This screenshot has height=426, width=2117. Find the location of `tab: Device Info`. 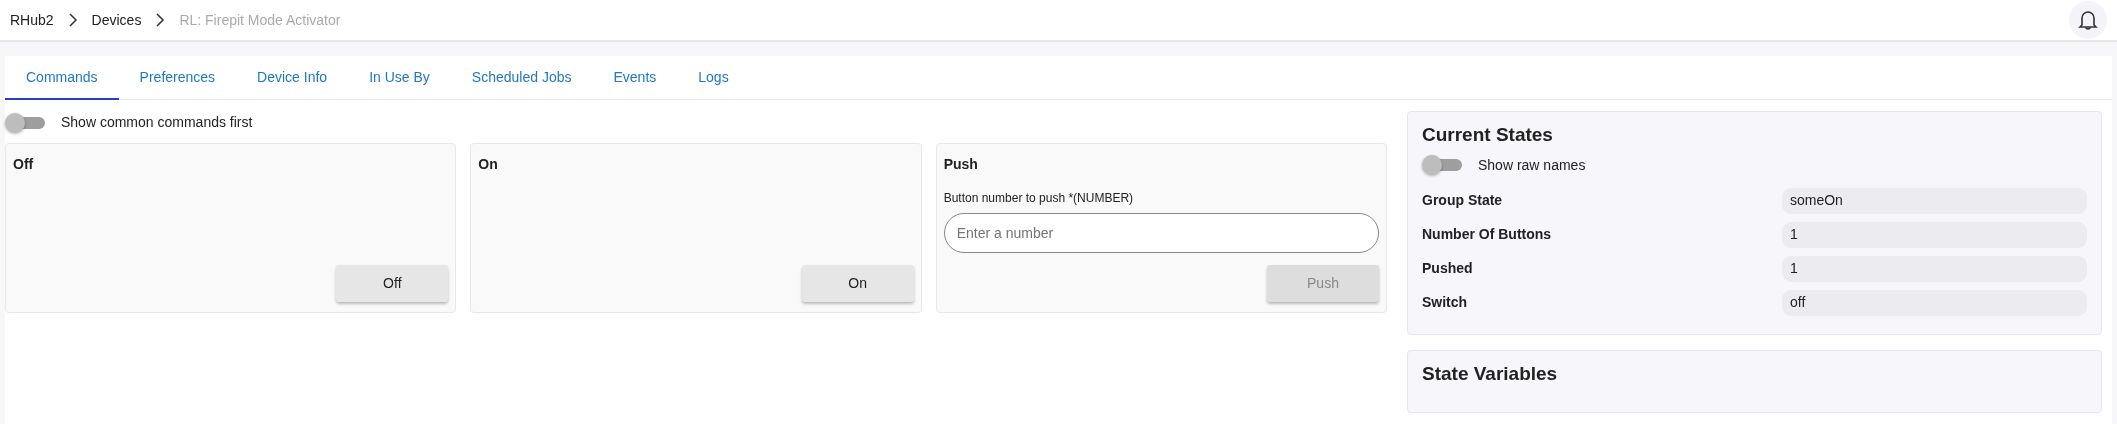

tab: Device Info is located at coordinates (292, 78).